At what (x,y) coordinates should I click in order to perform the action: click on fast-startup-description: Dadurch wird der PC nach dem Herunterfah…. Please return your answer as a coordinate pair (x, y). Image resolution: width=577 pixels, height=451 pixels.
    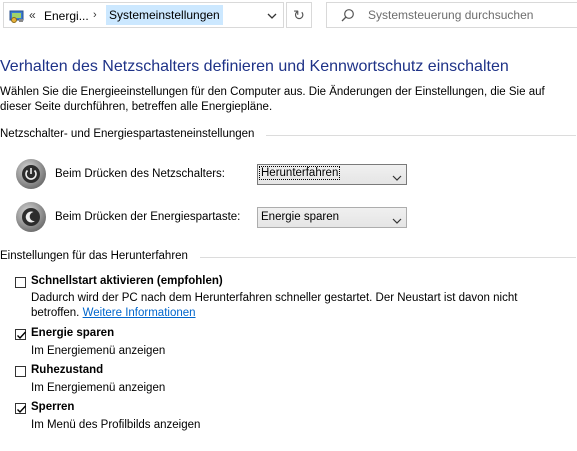
    Looking at the image, I should click on (291, 306).